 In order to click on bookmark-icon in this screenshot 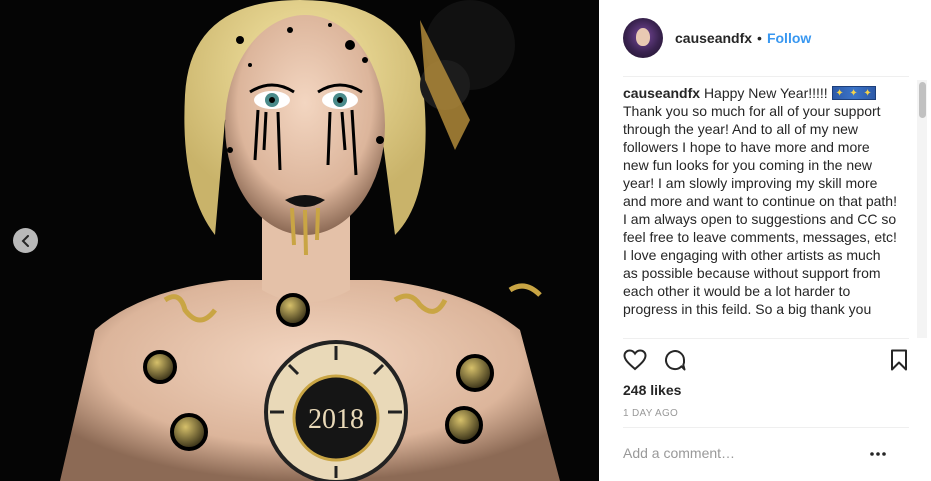, I will do `click(899, 360)`.